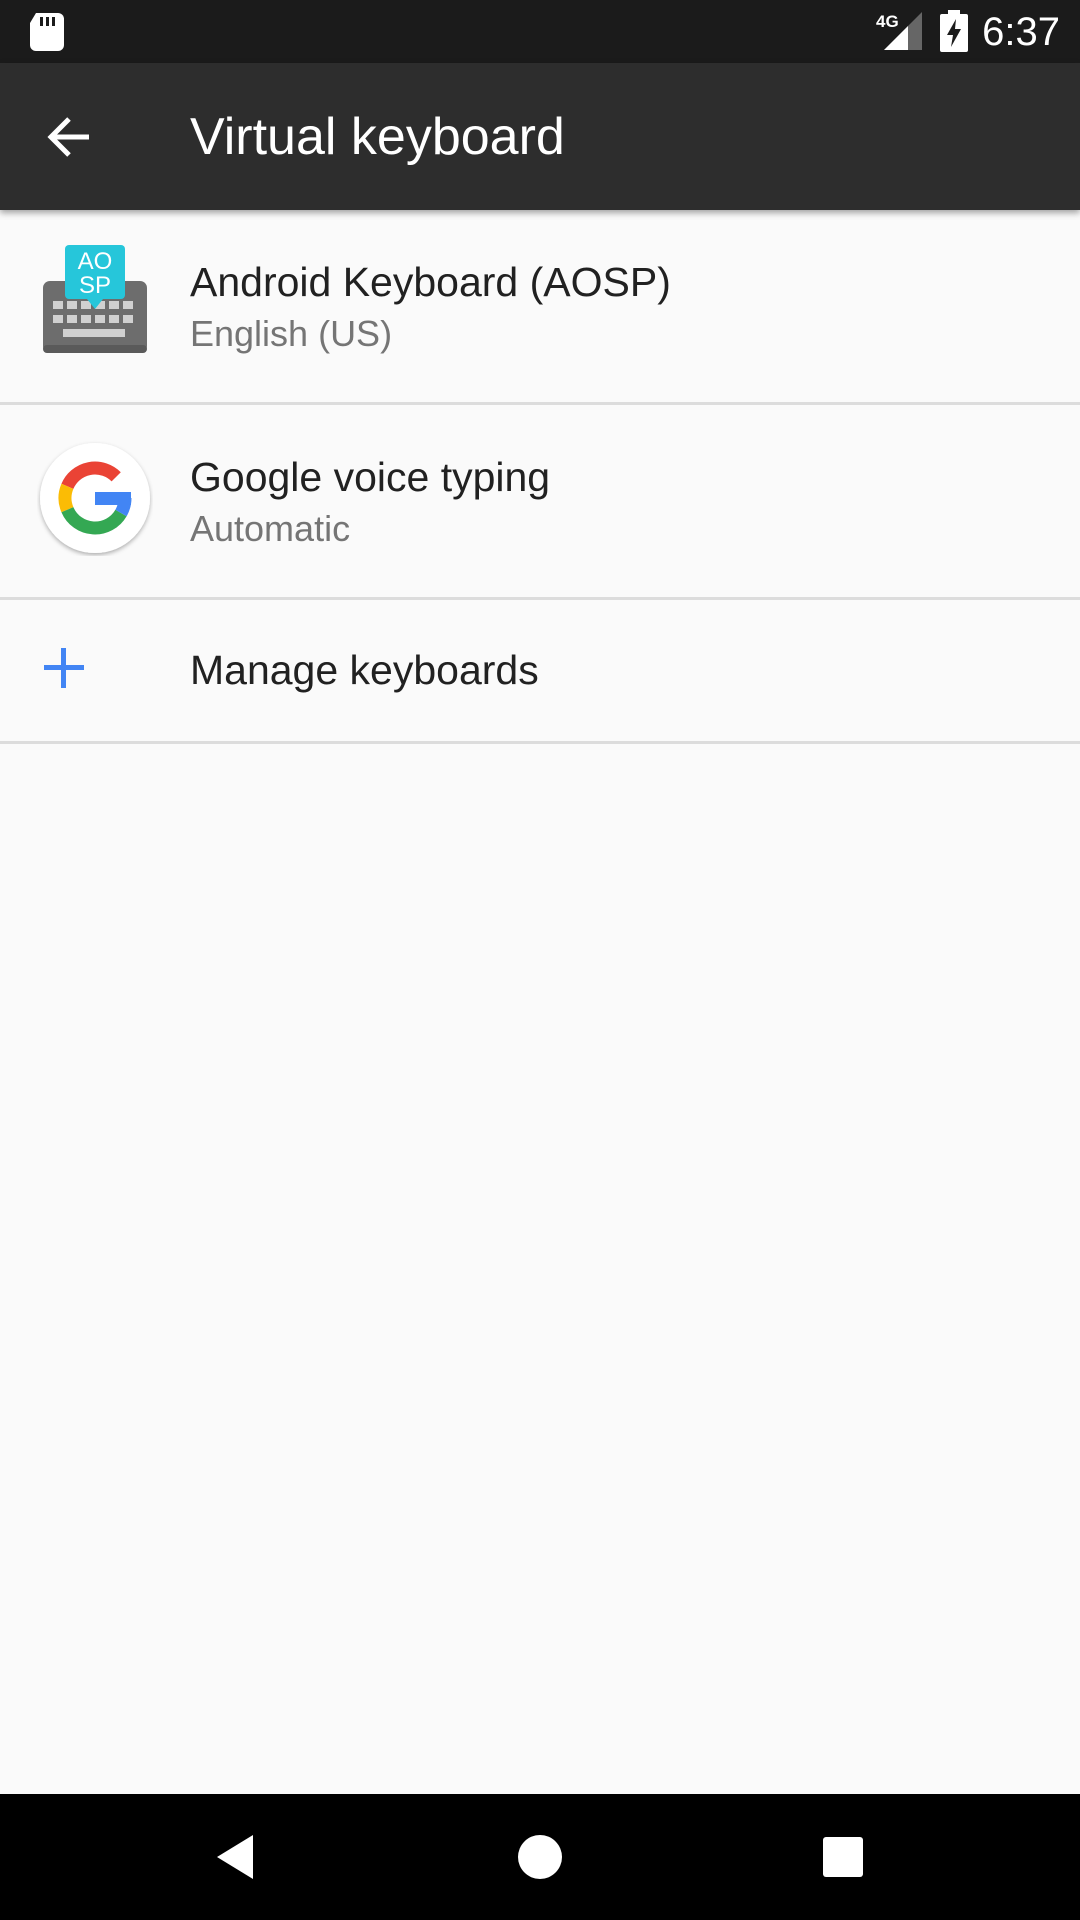 The width and height of the screenshot is (1080, 1920). What do you see at coordinates (95, 285) in the screenshot?
I see `aosp-badge-line2: SP` at bounding box center [95, 285].